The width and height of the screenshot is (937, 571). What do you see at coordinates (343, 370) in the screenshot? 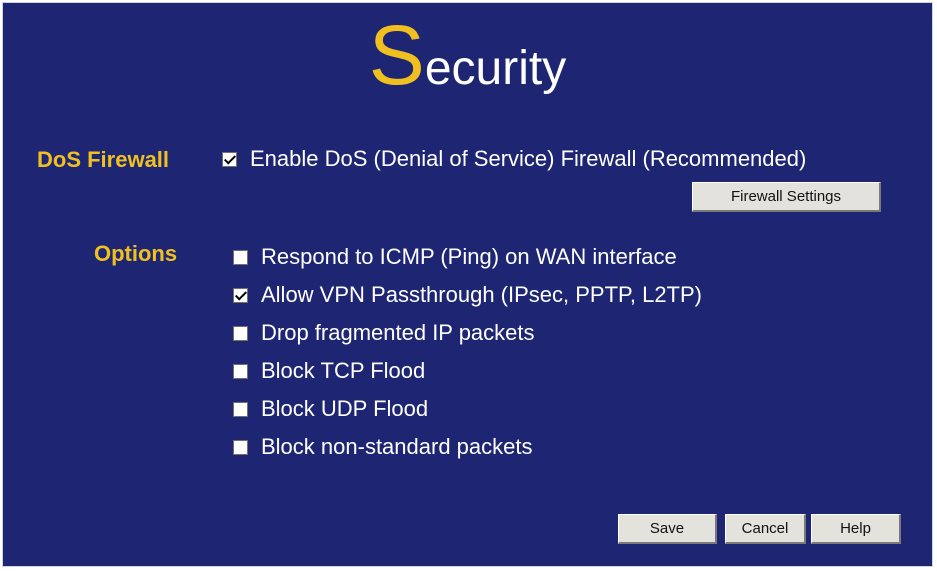
I see `block-tcp-flood-label: Block TCP Flood` at bounding box center [343, 370].